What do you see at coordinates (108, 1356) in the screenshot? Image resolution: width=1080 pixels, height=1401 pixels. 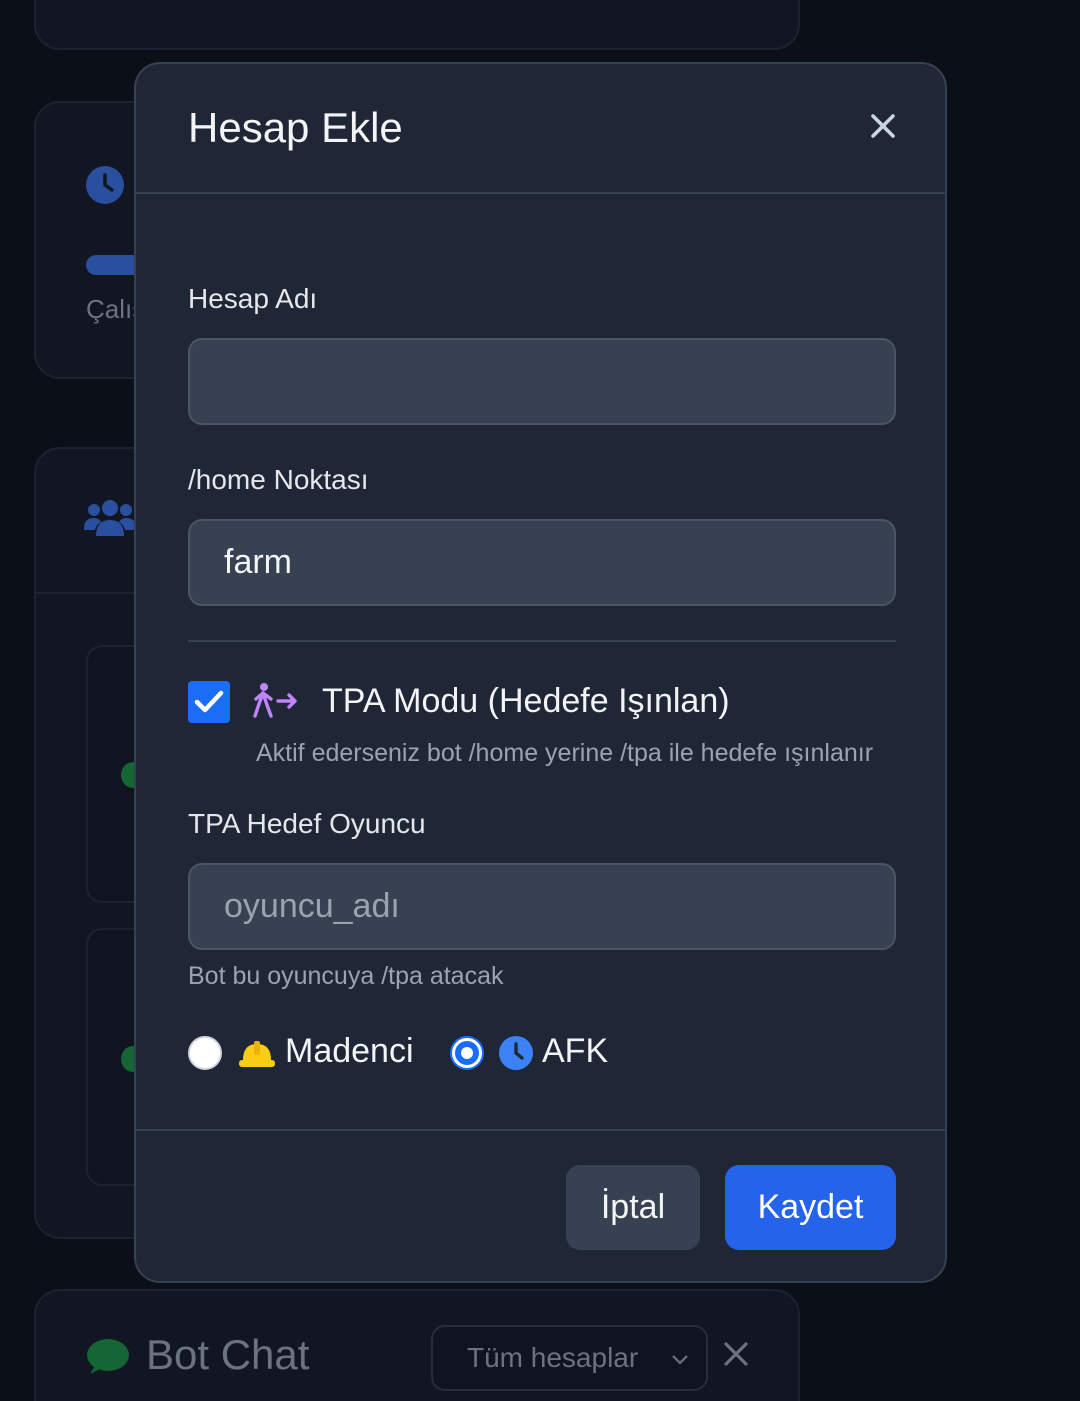 I see `chat-icon` at bounding box center [108, 1356].